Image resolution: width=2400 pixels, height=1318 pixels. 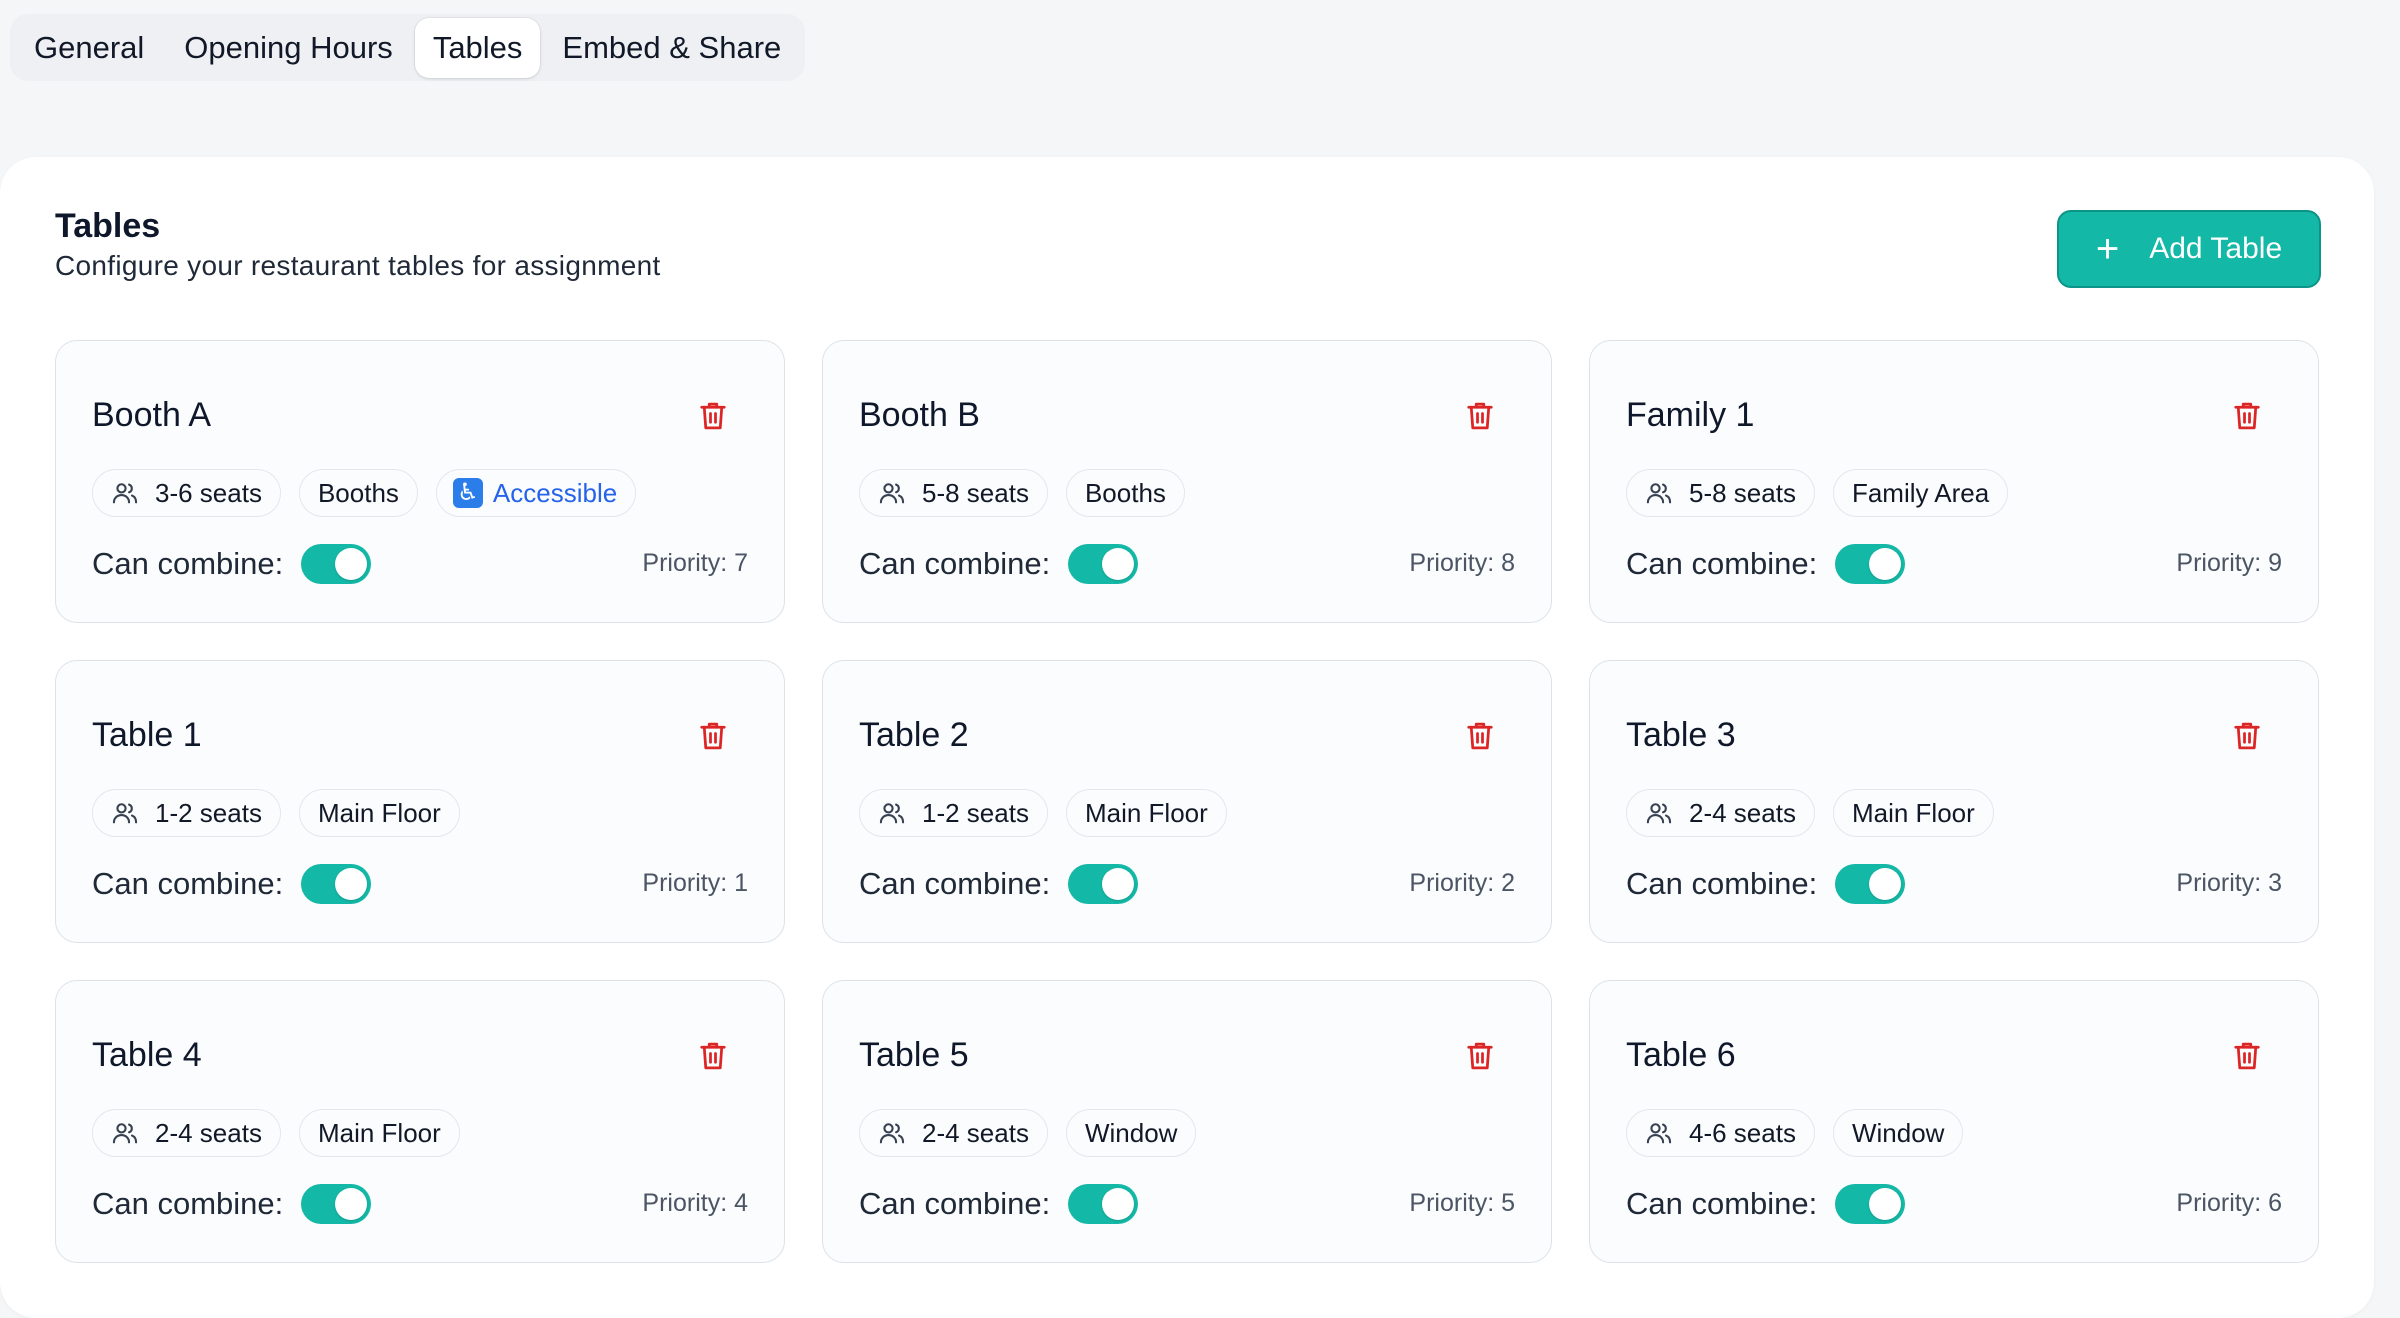 What do you see at coordinates (919, 415) in the screenshot?
I see `table-name: Booth B` at bounding box center [919, 415].